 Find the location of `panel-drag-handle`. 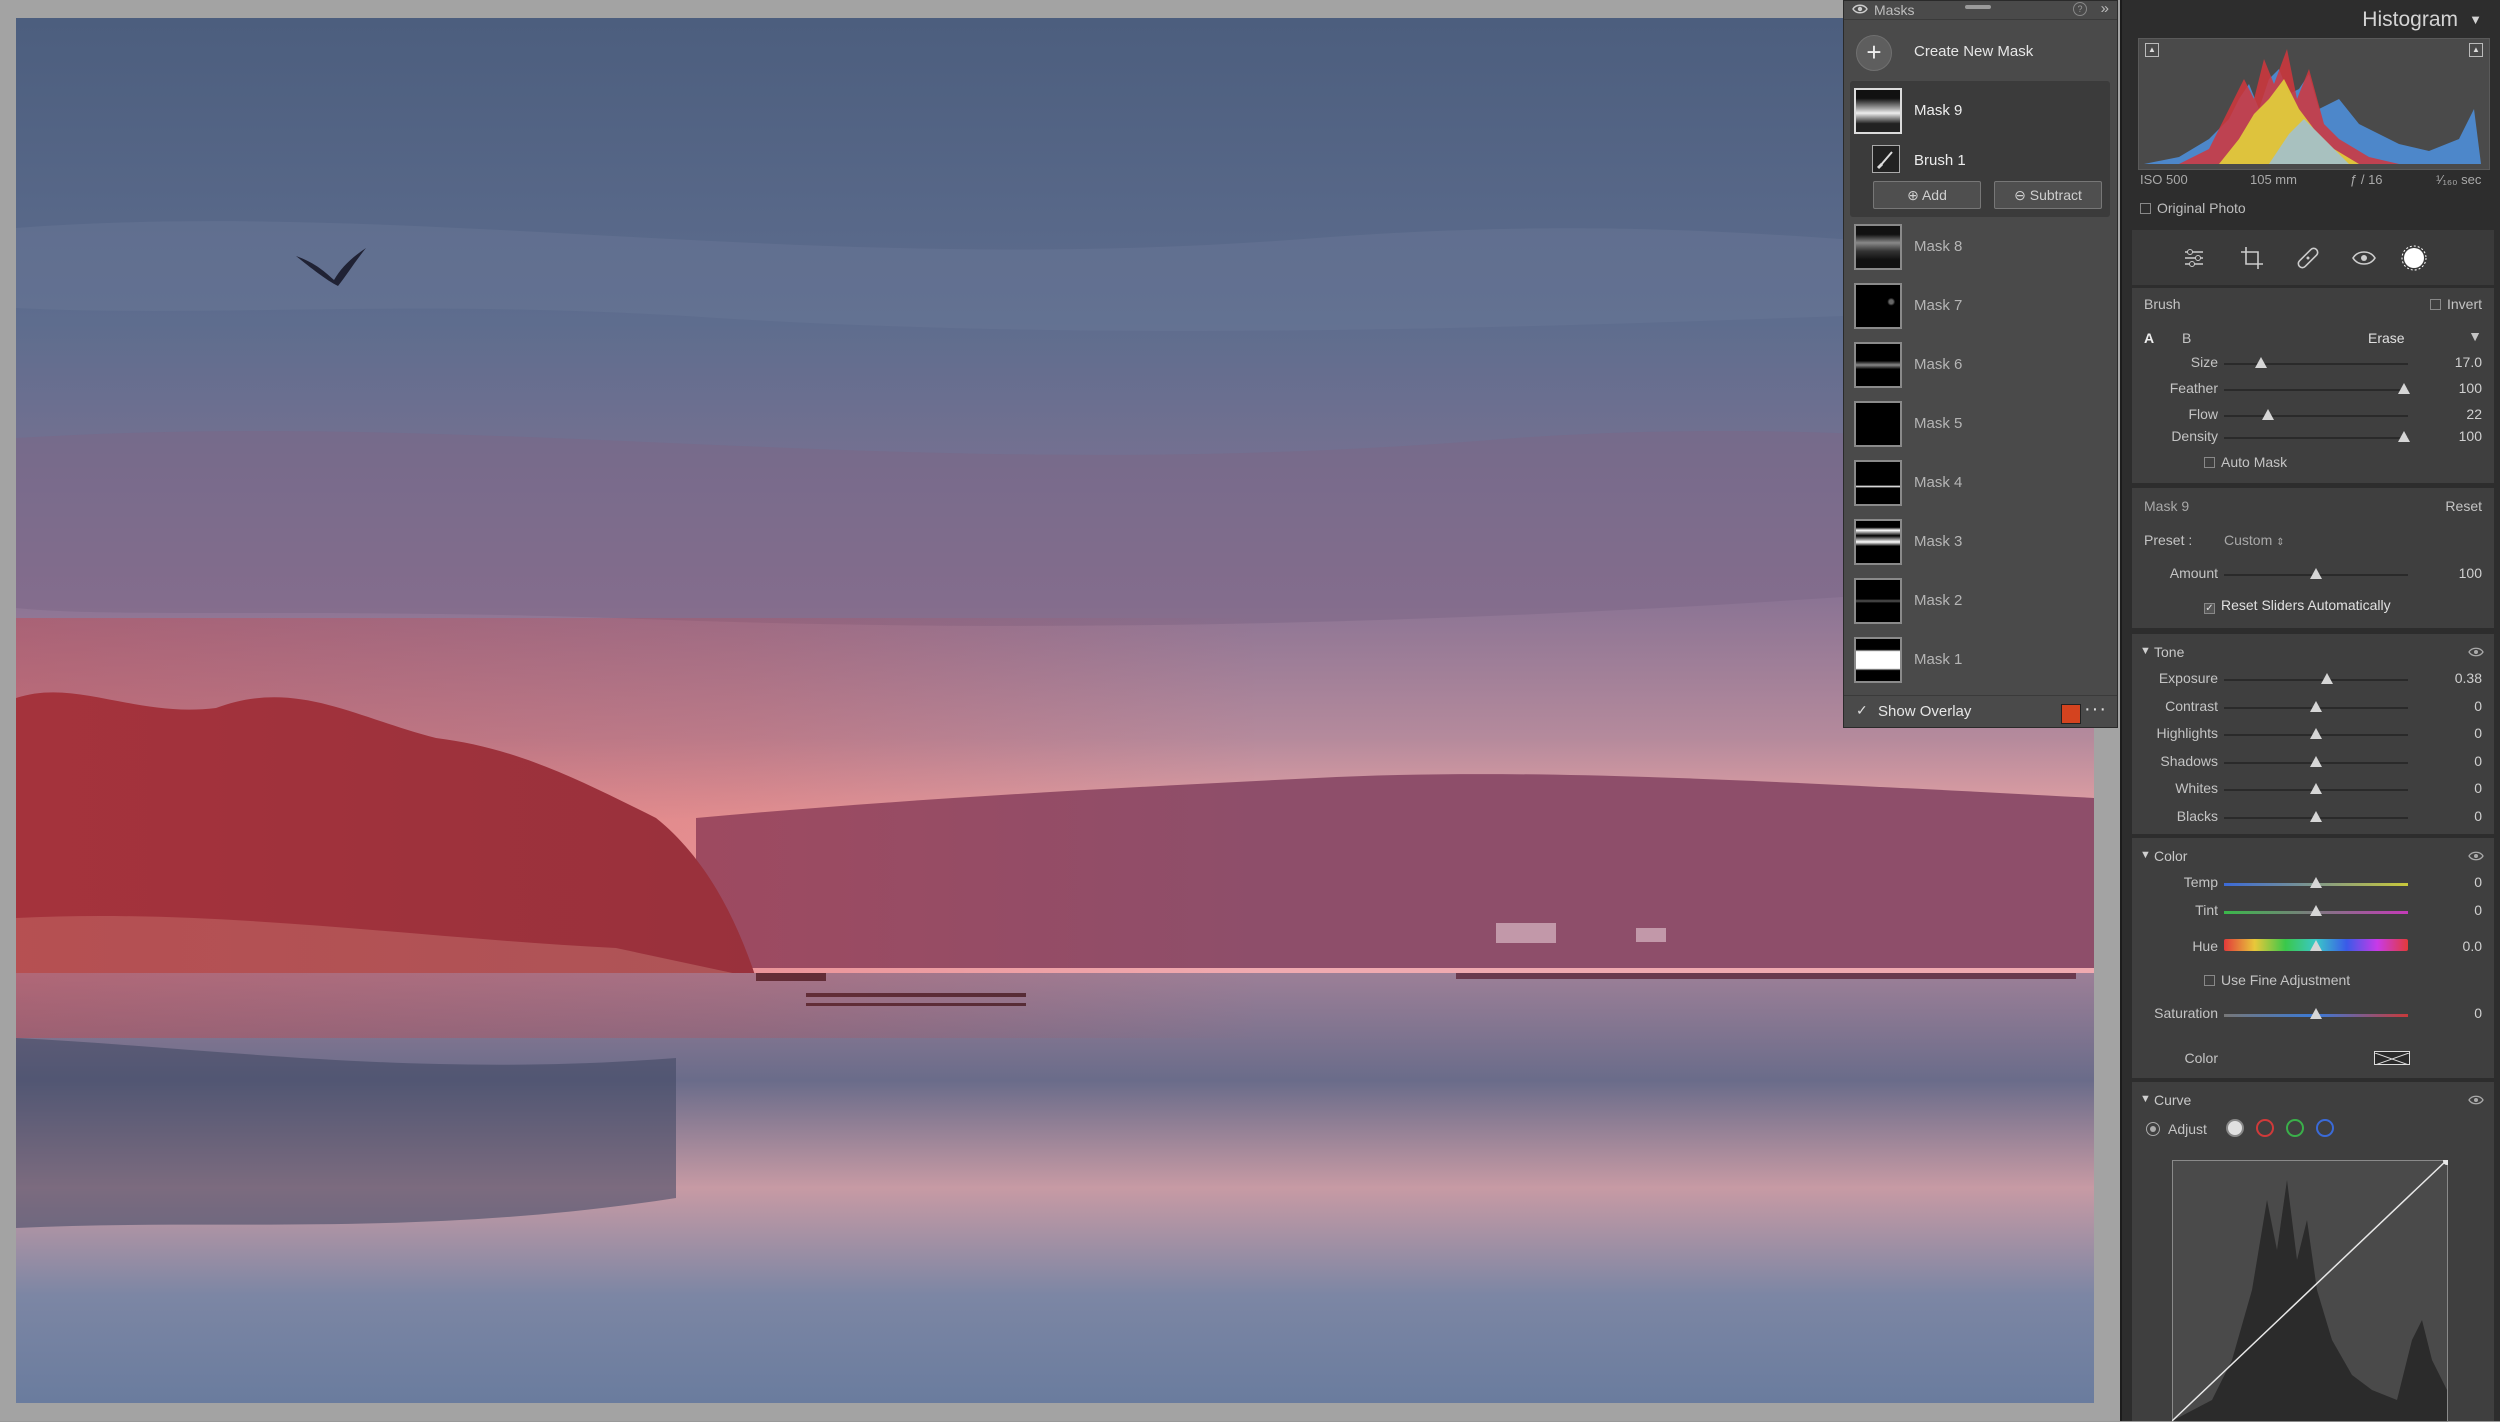

panel-drag-handle is located at coordinates (1978, 7).